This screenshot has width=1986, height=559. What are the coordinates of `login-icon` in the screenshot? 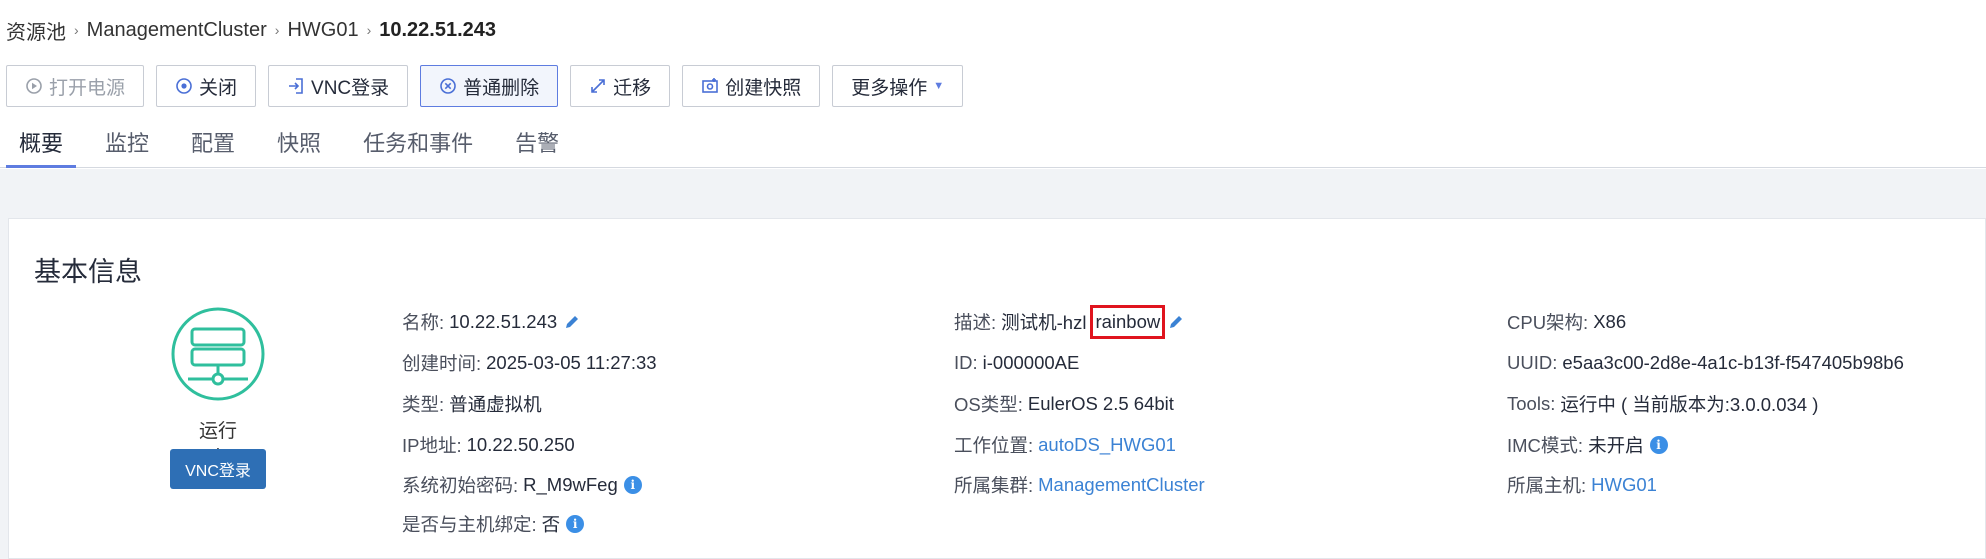 It's located at (296, 86).